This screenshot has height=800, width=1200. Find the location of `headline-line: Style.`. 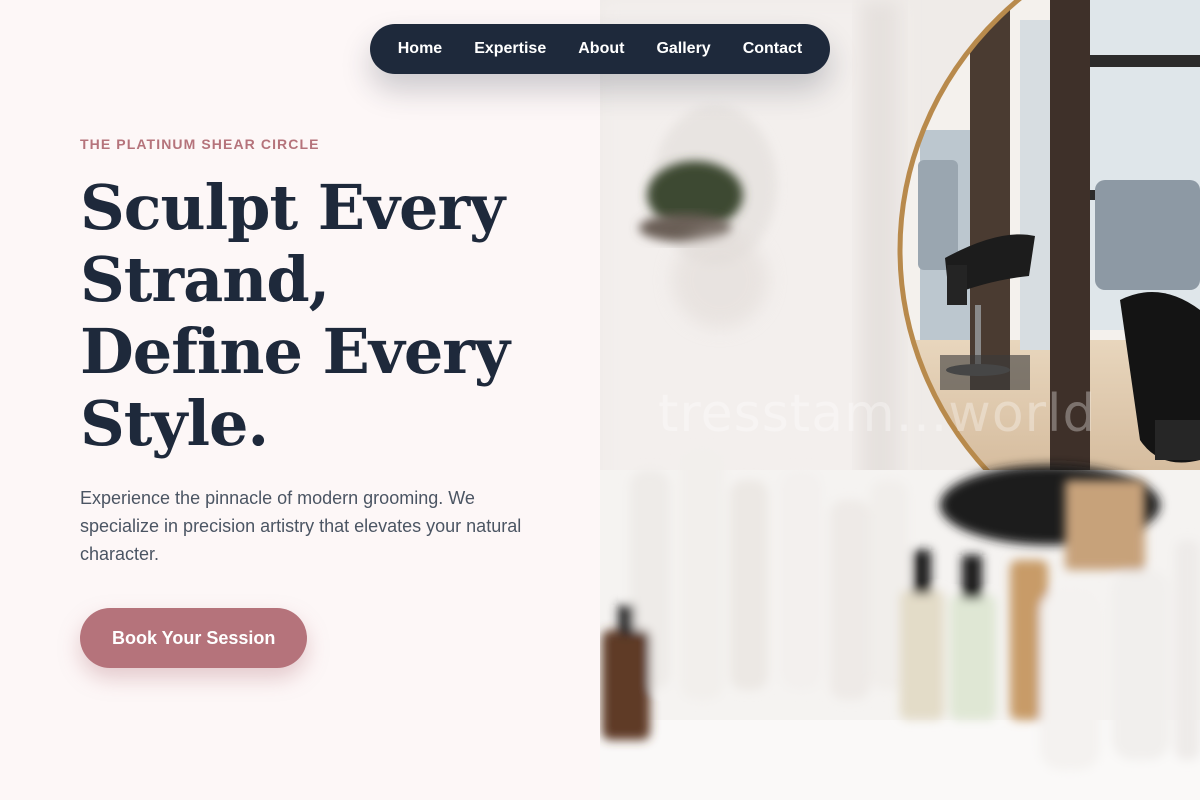

headline-line: Style. is located at coordinates (174, 423).